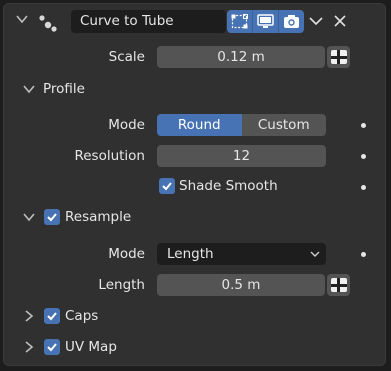 The width and height of the screenshot is (391, 371). I want to click on resample-mode-dropdown: Length, so click(241, 254).